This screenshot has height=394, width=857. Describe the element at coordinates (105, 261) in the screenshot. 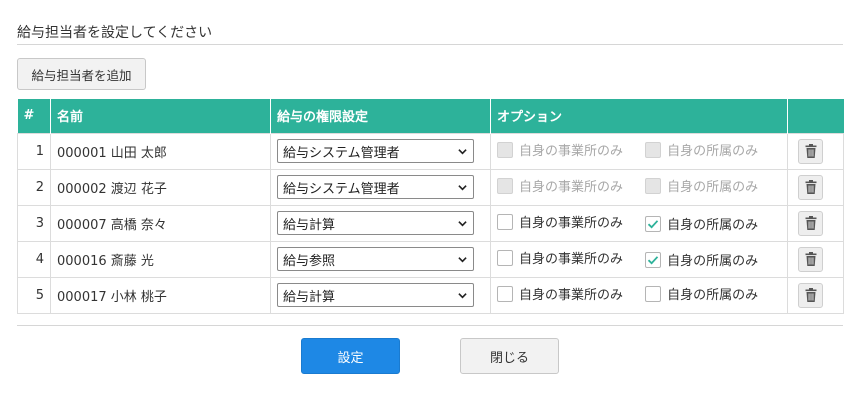

I see `employee-name-text: 000016 斎藤 光` at that location.